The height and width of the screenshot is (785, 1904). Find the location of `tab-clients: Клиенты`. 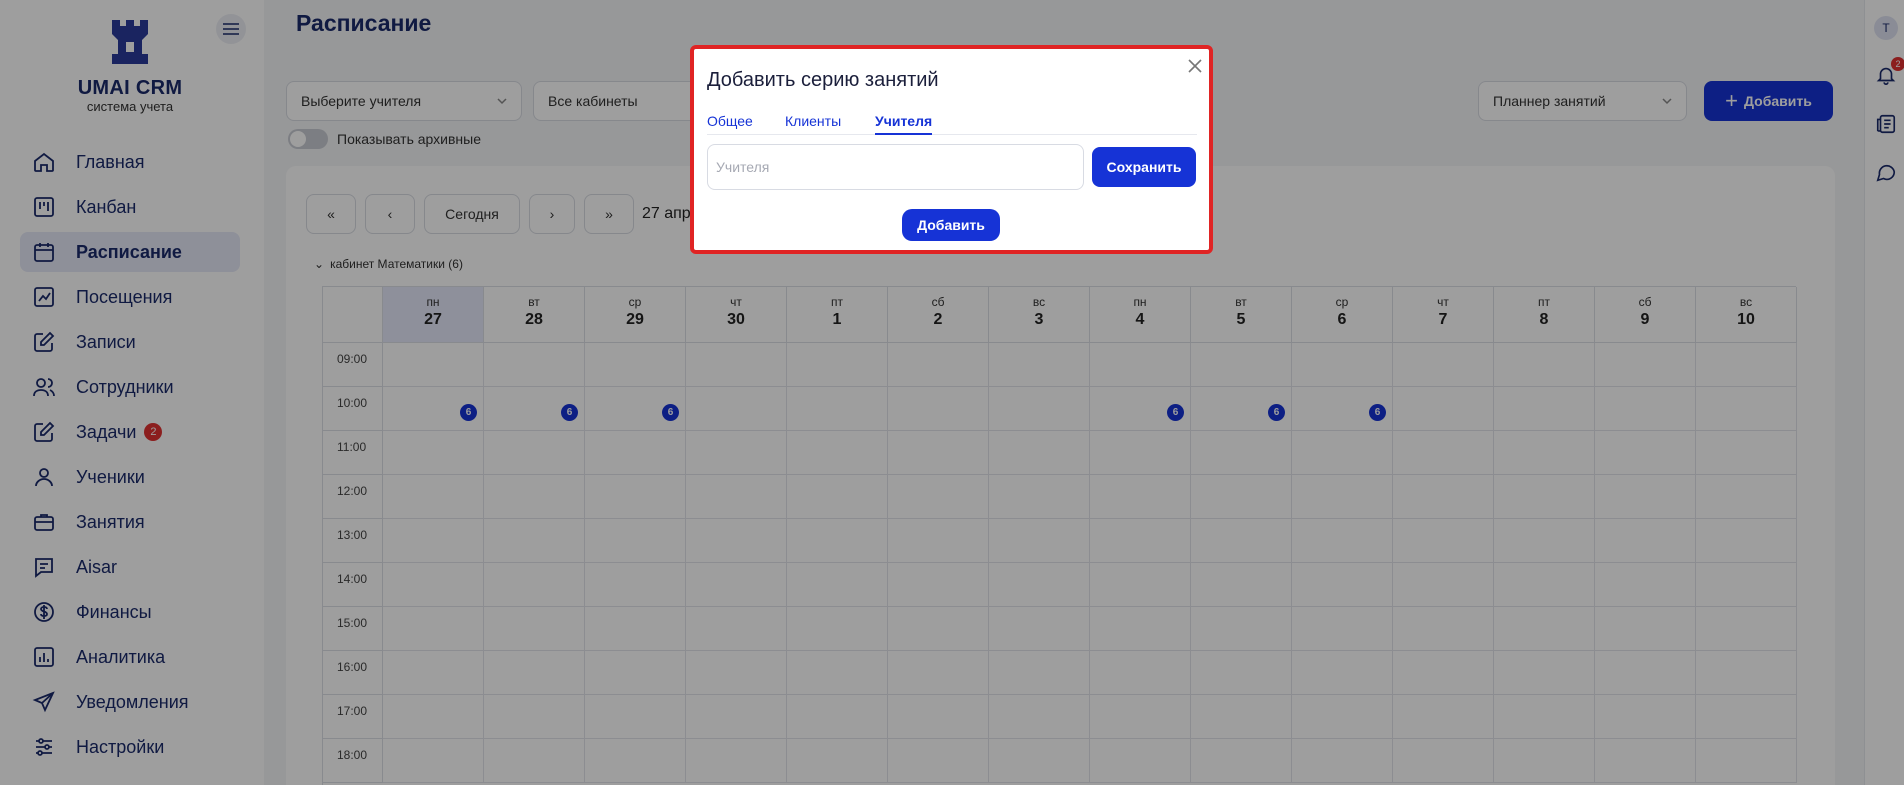

tab-clients: Клиенты is located at coordinates (813, 121).